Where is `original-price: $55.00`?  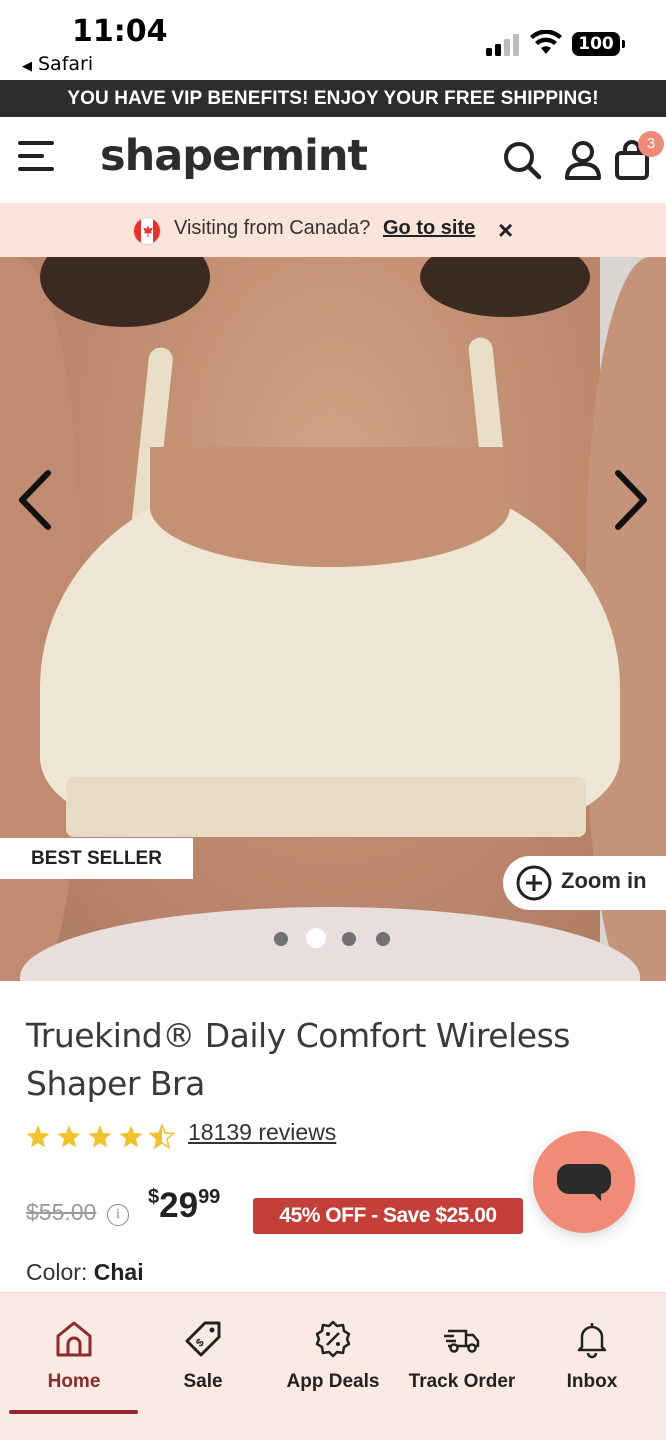
original-price: $55.00 is located at coordinates (61, 1212).